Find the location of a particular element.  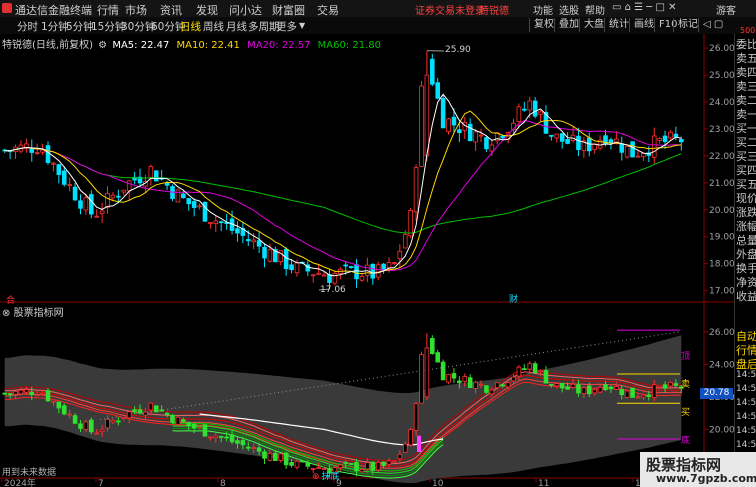

price-tick-label: 19.00 is located at coordinates (722, 238).